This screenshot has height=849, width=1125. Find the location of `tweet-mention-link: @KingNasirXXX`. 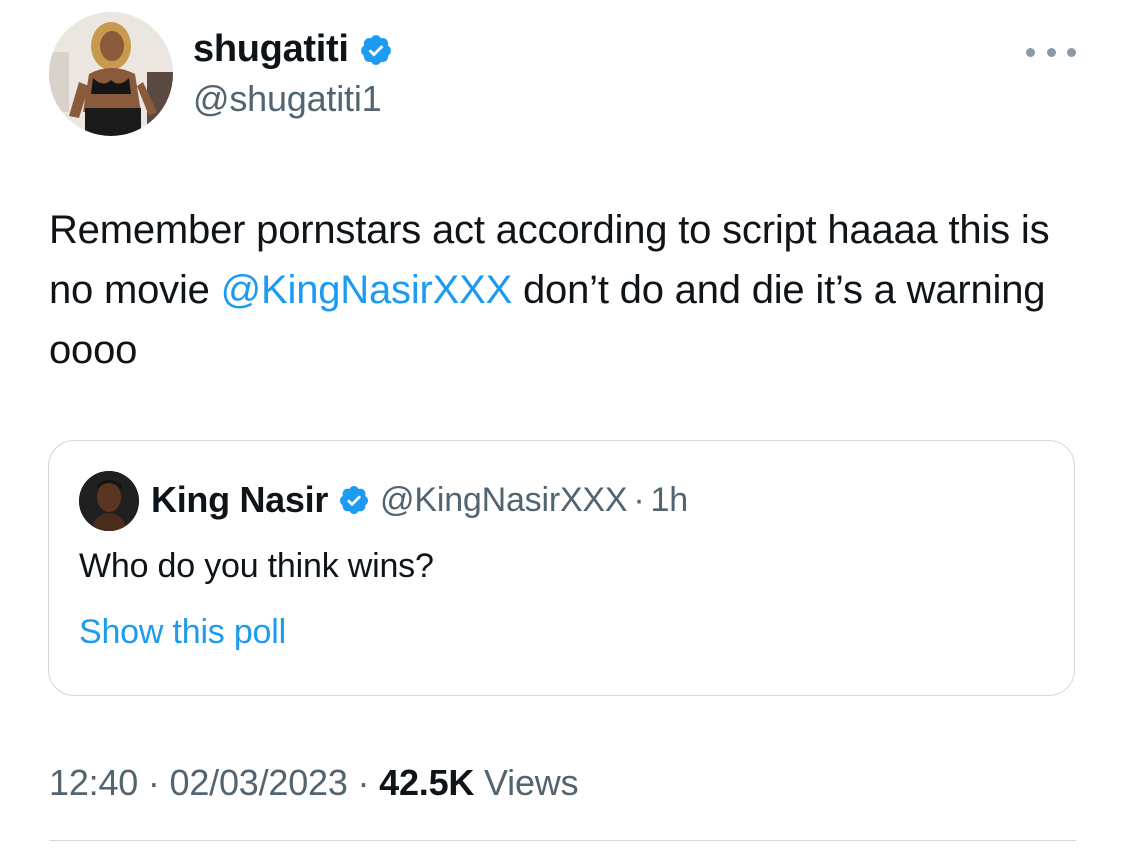

tweet-mention-link: @KingNasirXXX is located at coordinates (367, 290).